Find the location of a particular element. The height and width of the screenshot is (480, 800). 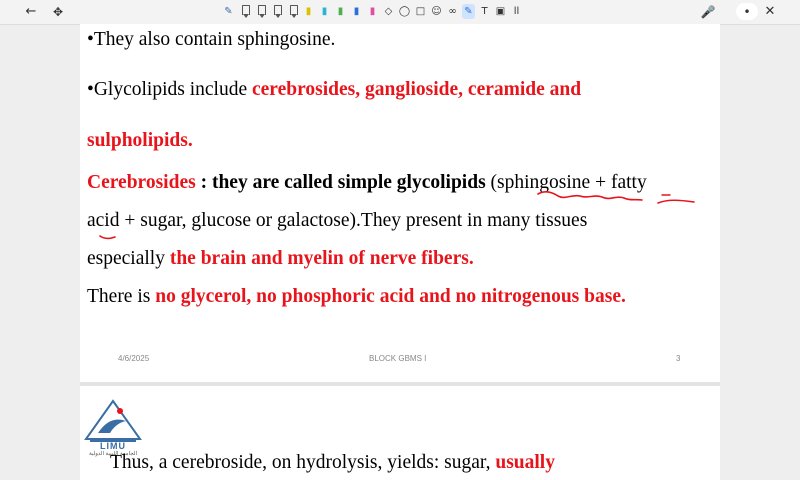

page-number-label: ll is located at coordinates (516, 11).